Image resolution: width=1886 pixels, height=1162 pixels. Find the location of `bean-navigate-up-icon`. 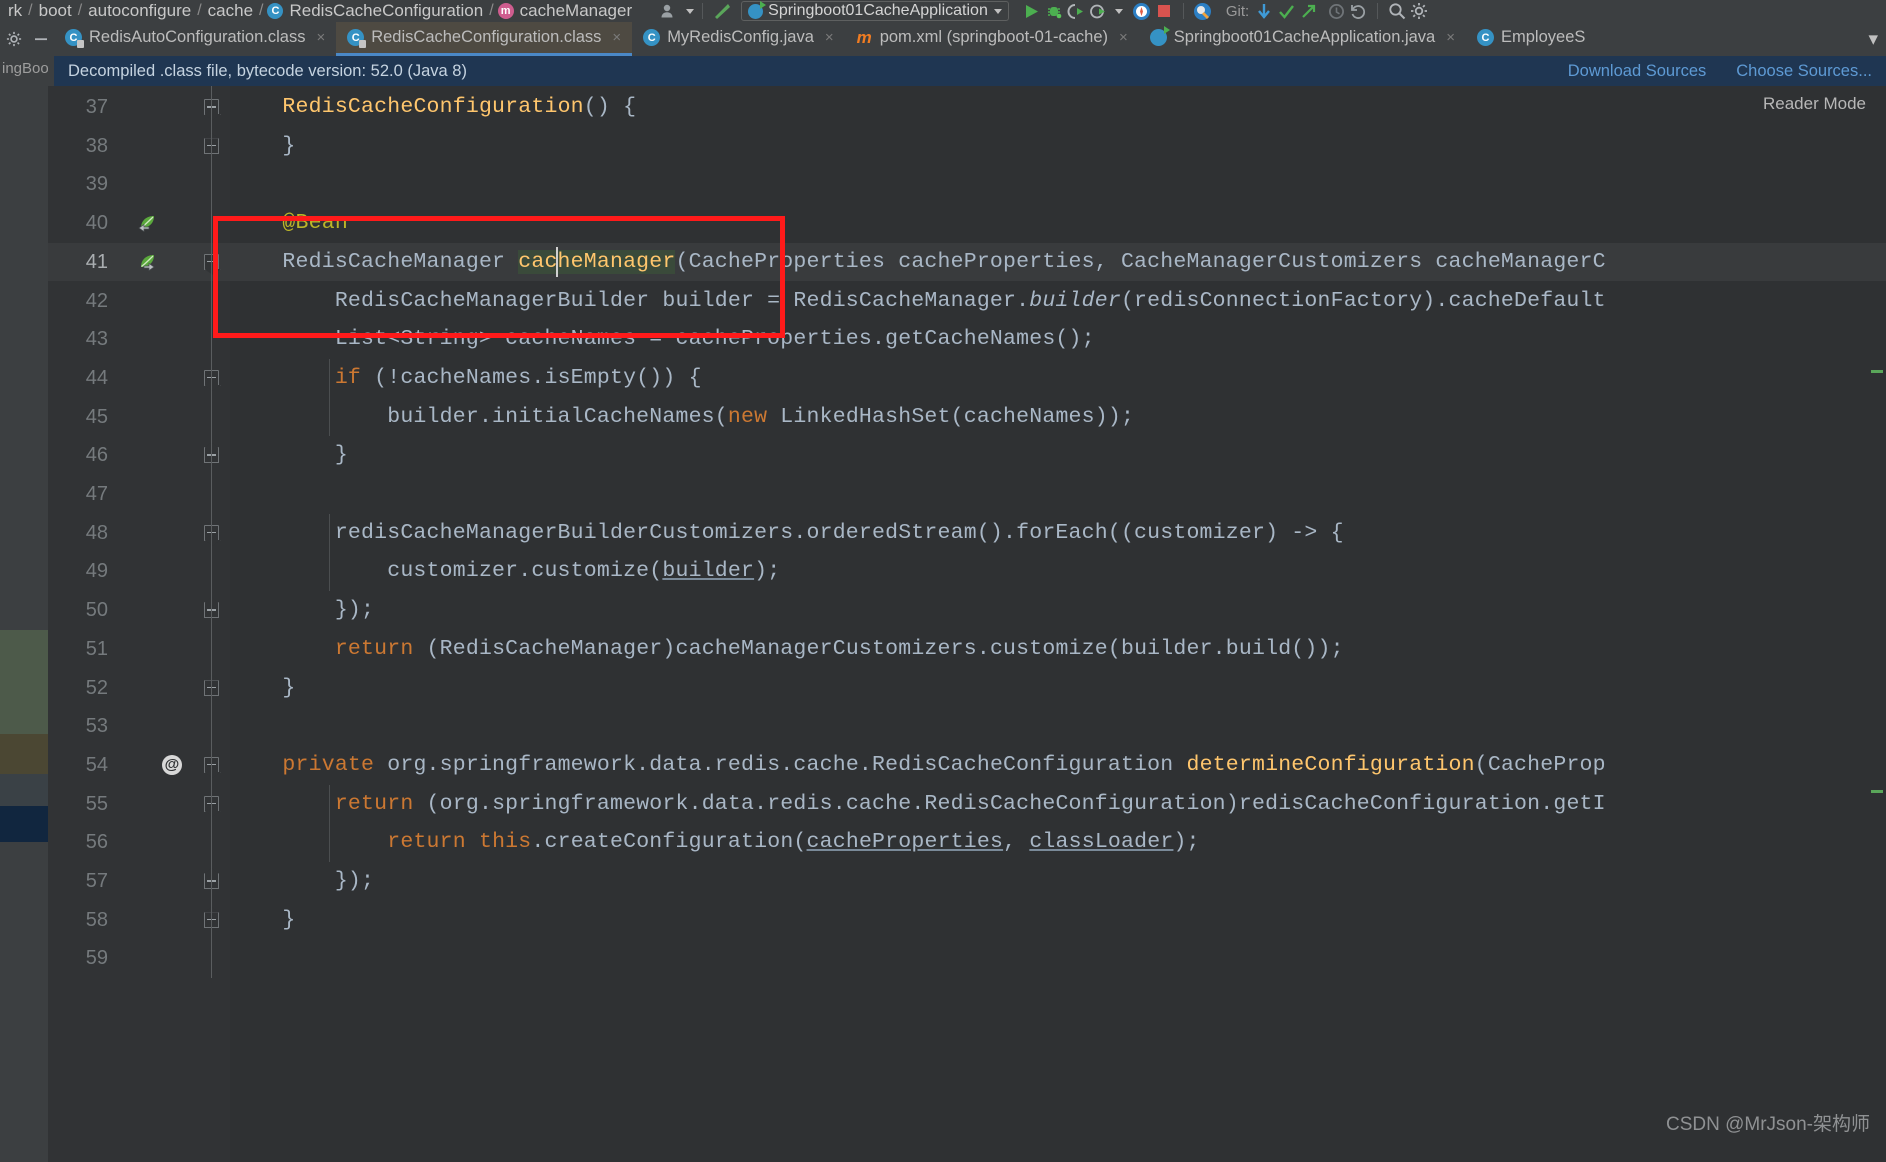

bean-navigate-up-icon is located at coordinates (147, 223).